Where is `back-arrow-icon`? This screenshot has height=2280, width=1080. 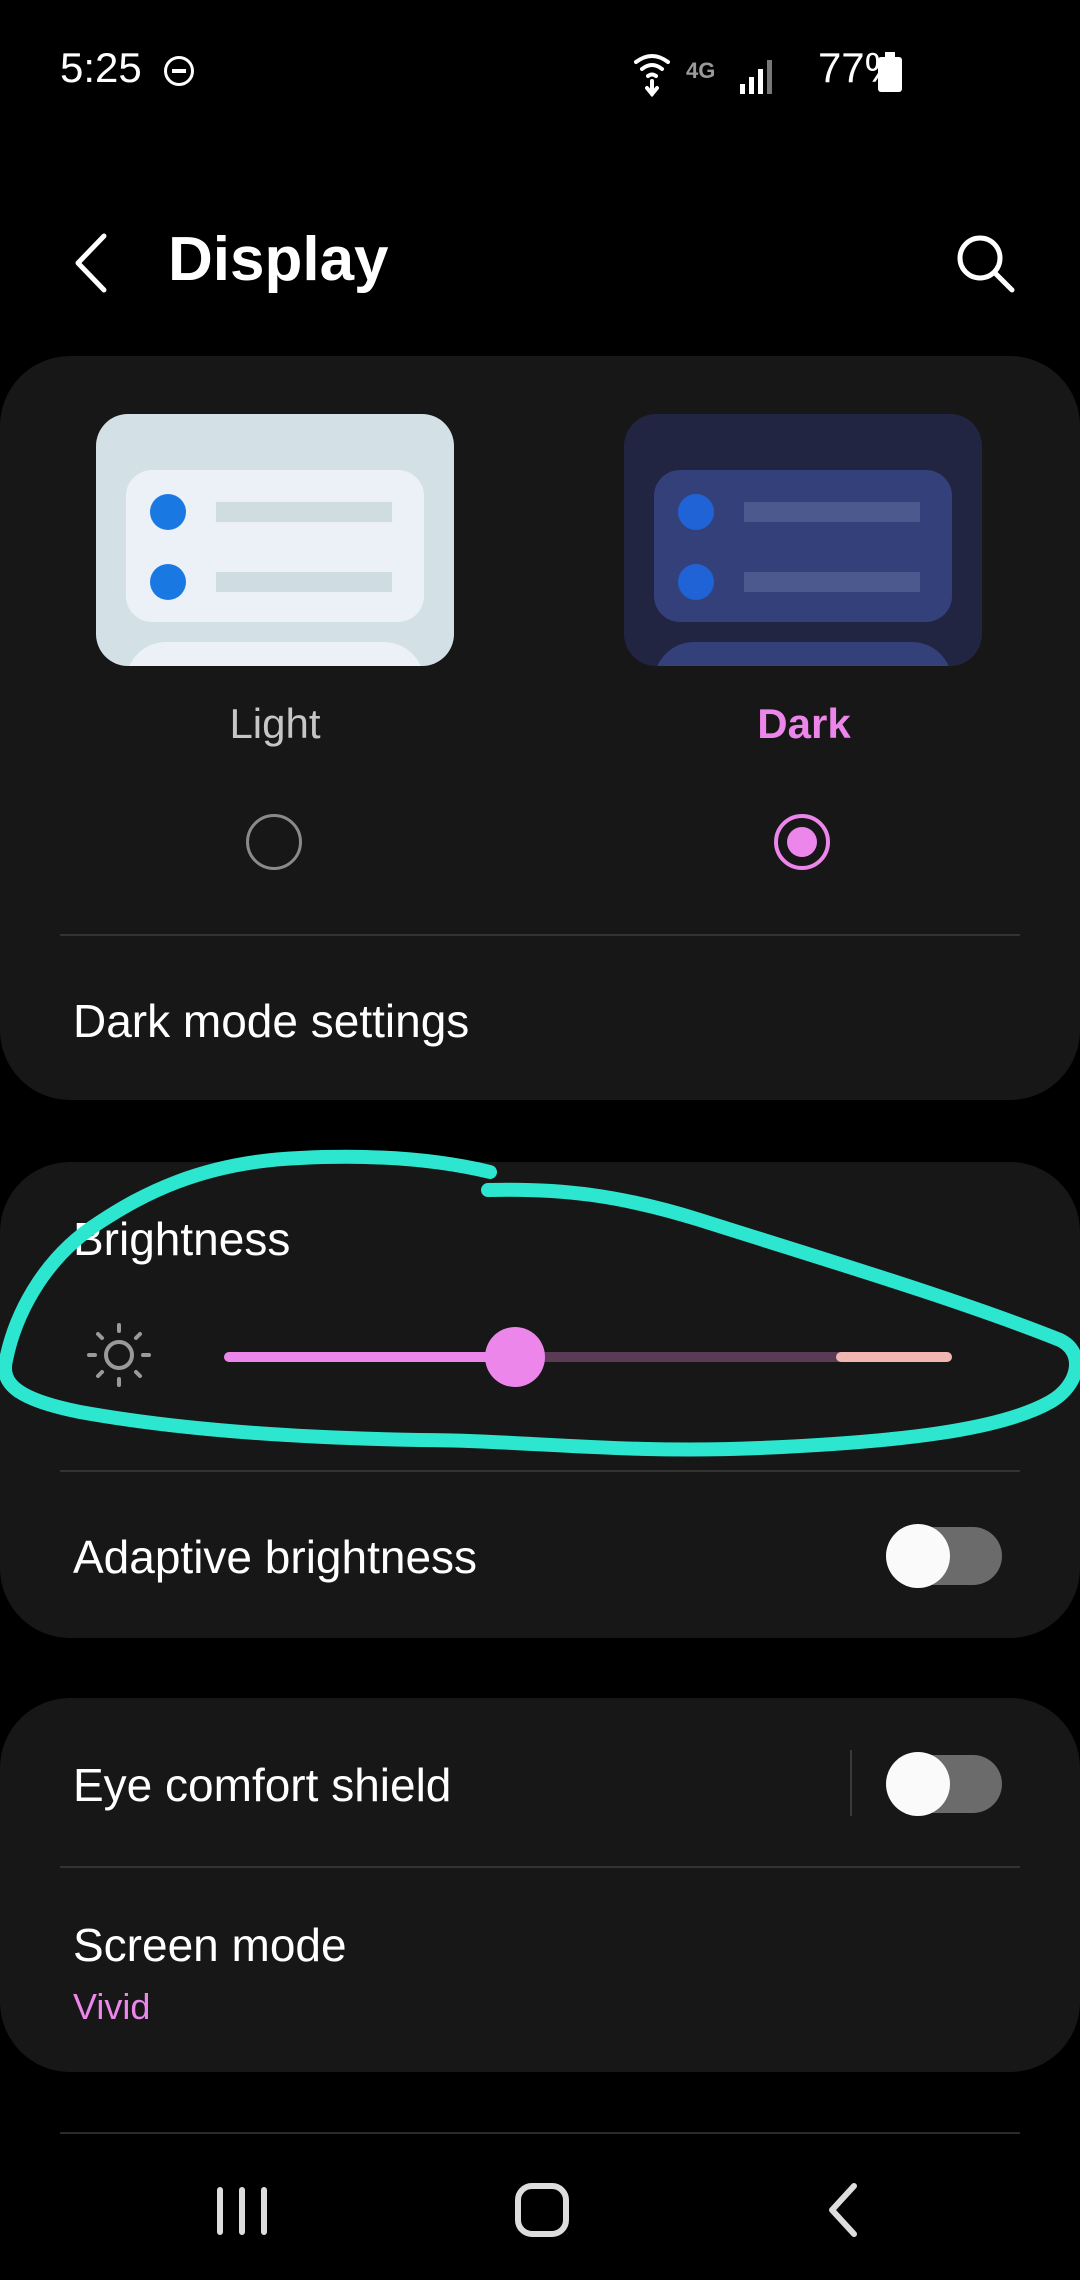 back-arrow-icon is located at coordinates (90, 263).